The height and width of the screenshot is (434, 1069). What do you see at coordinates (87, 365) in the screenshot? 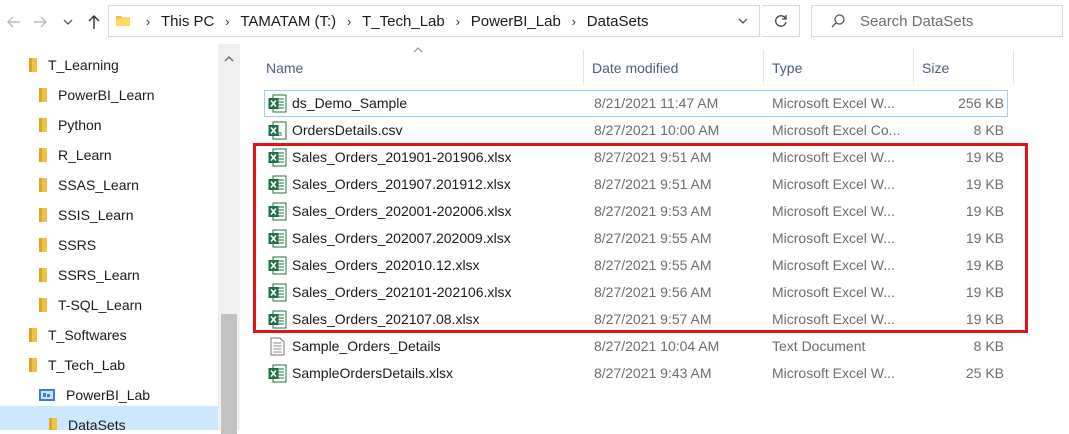
I see `tree-item-label: T_Tech_Lab` at bounding box center [87, 365].